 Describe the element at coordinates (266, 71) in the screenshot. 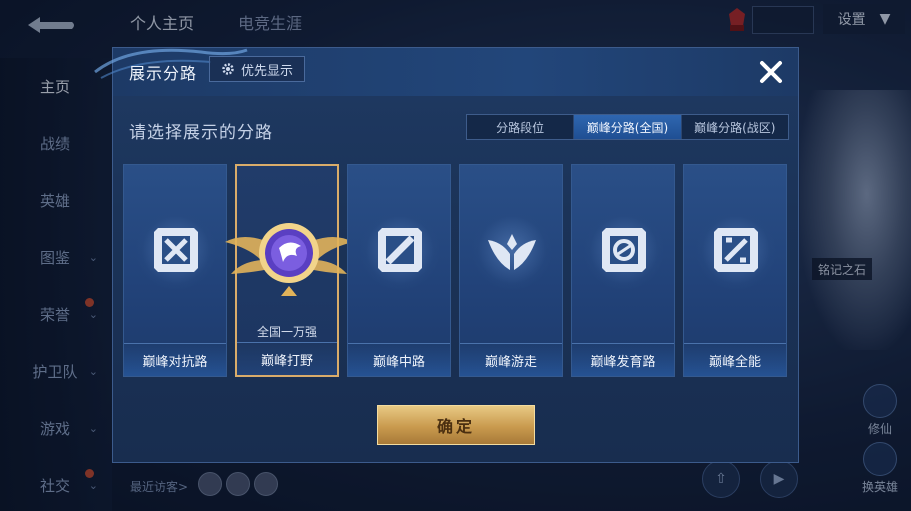

I see `priority-display-label: 优先显示` at that location.